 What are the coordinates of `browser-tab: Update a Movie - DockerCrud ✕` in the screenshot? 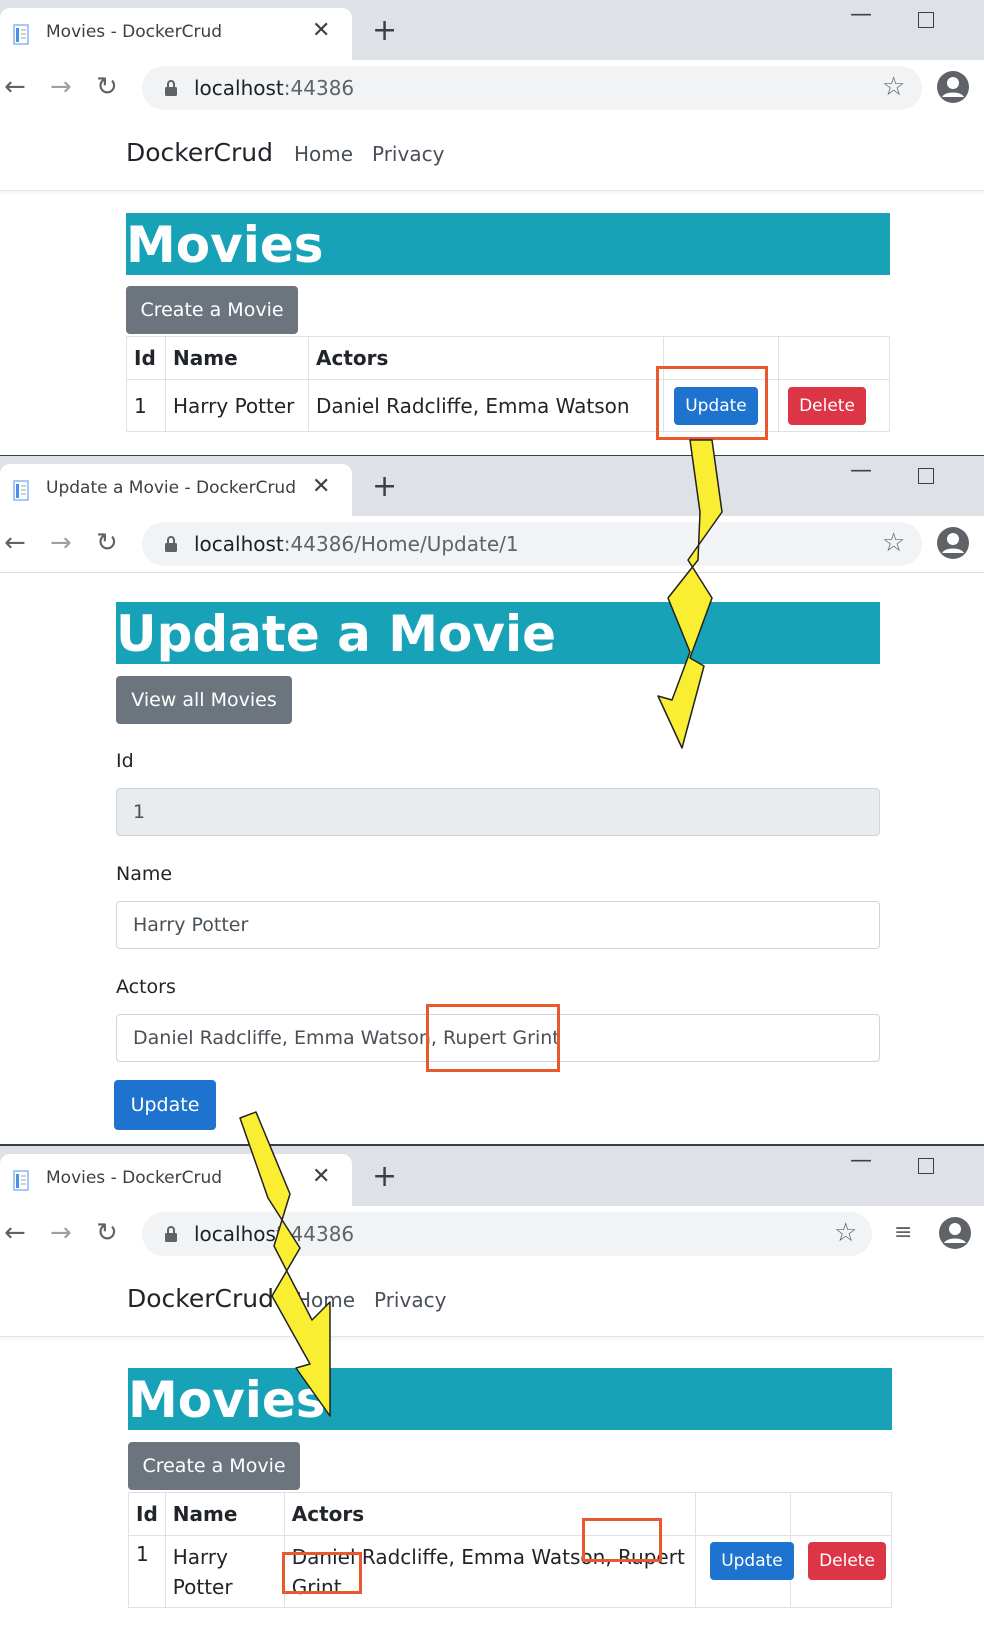 It's located at (176, 490).